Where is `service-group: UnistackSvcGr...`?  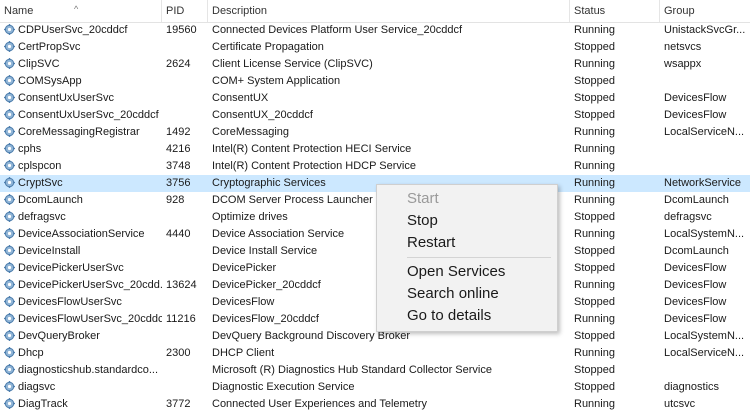 service-group: UnistackSvcGr... is located at coordinates (705, 30).